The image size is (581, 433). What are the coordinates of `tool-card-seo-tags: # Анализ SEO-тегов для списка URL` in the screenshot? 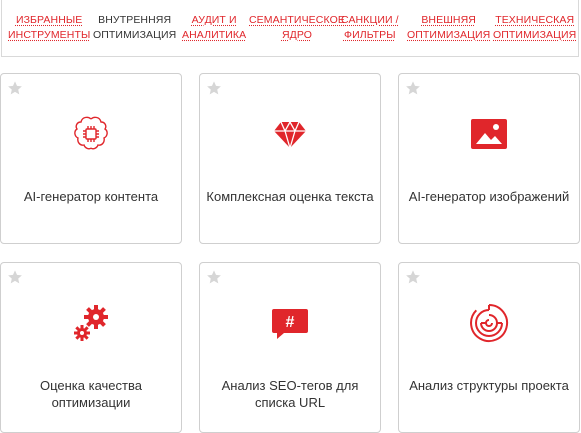 It's located at (290, 347).